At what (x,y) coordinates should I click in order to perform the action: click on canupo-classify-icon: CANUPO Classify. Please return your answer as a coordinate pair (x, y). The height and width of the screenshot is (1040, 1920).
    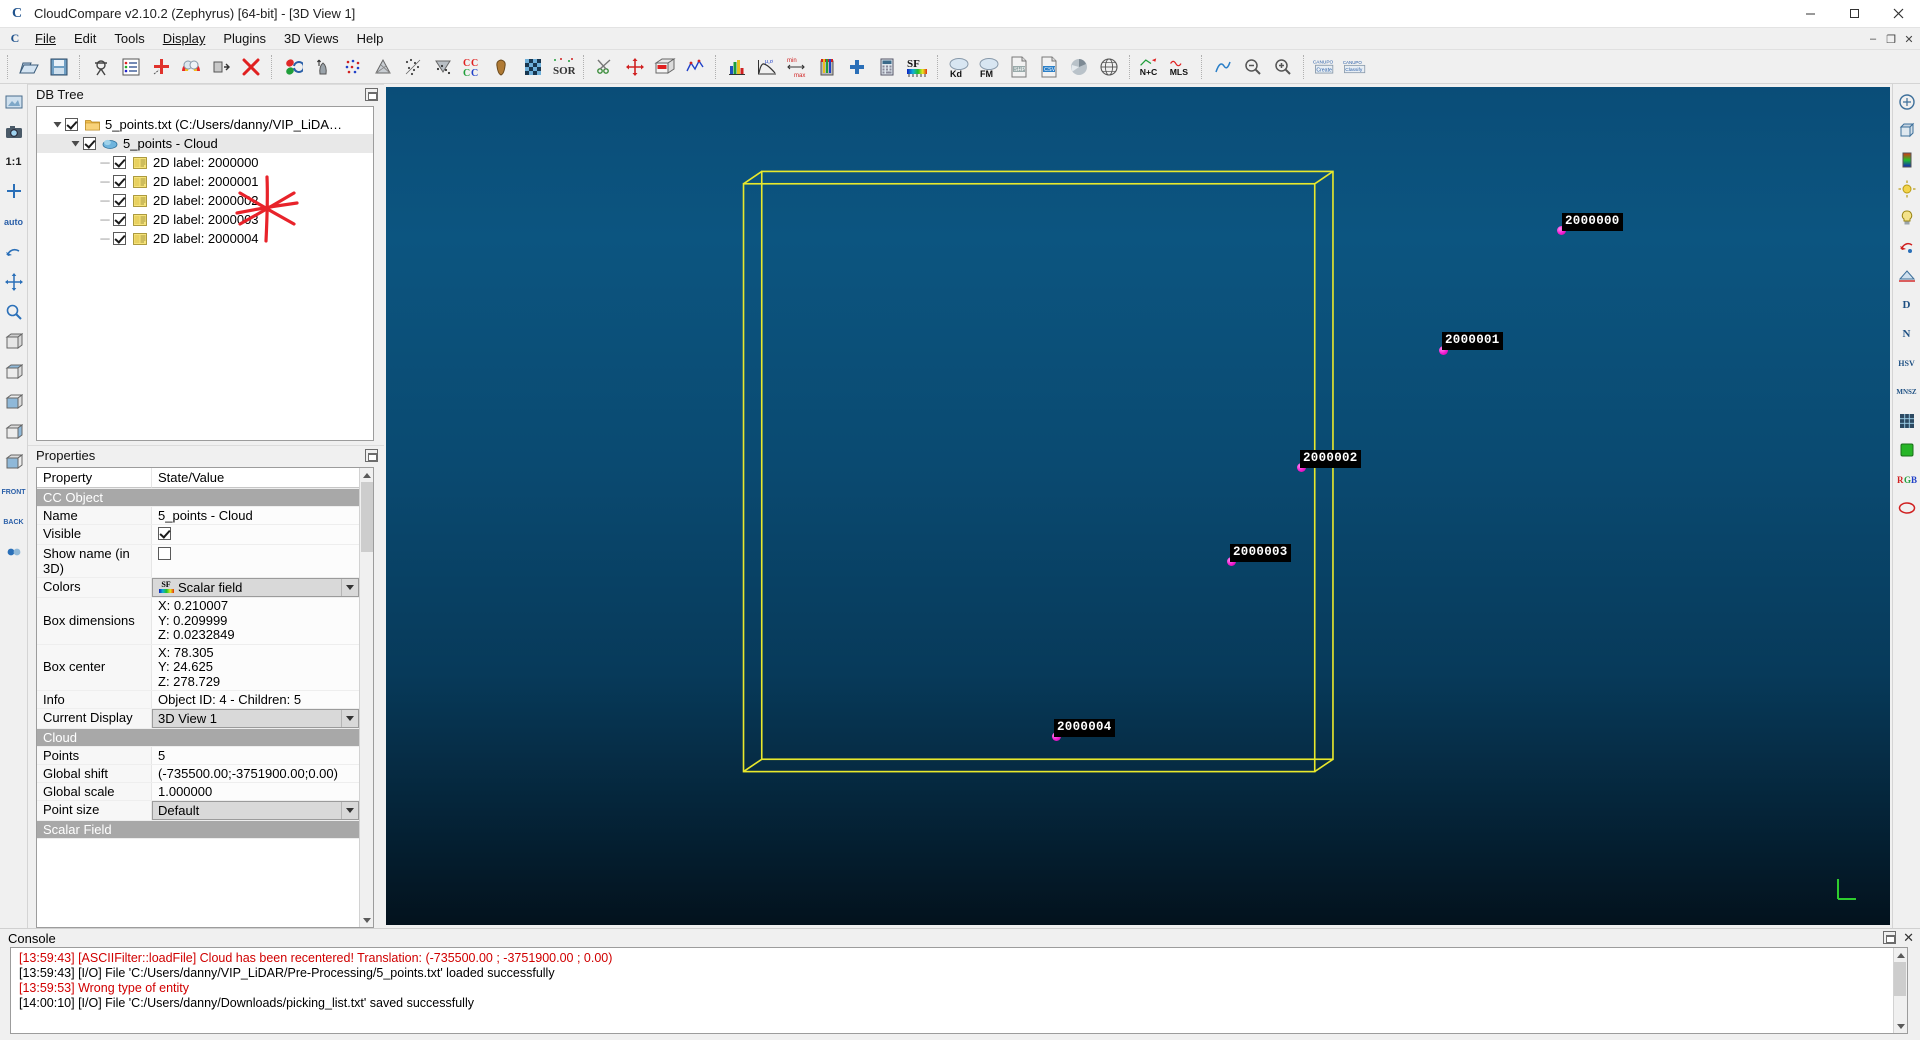
    Looking at the image, I should click on (1355, 67).